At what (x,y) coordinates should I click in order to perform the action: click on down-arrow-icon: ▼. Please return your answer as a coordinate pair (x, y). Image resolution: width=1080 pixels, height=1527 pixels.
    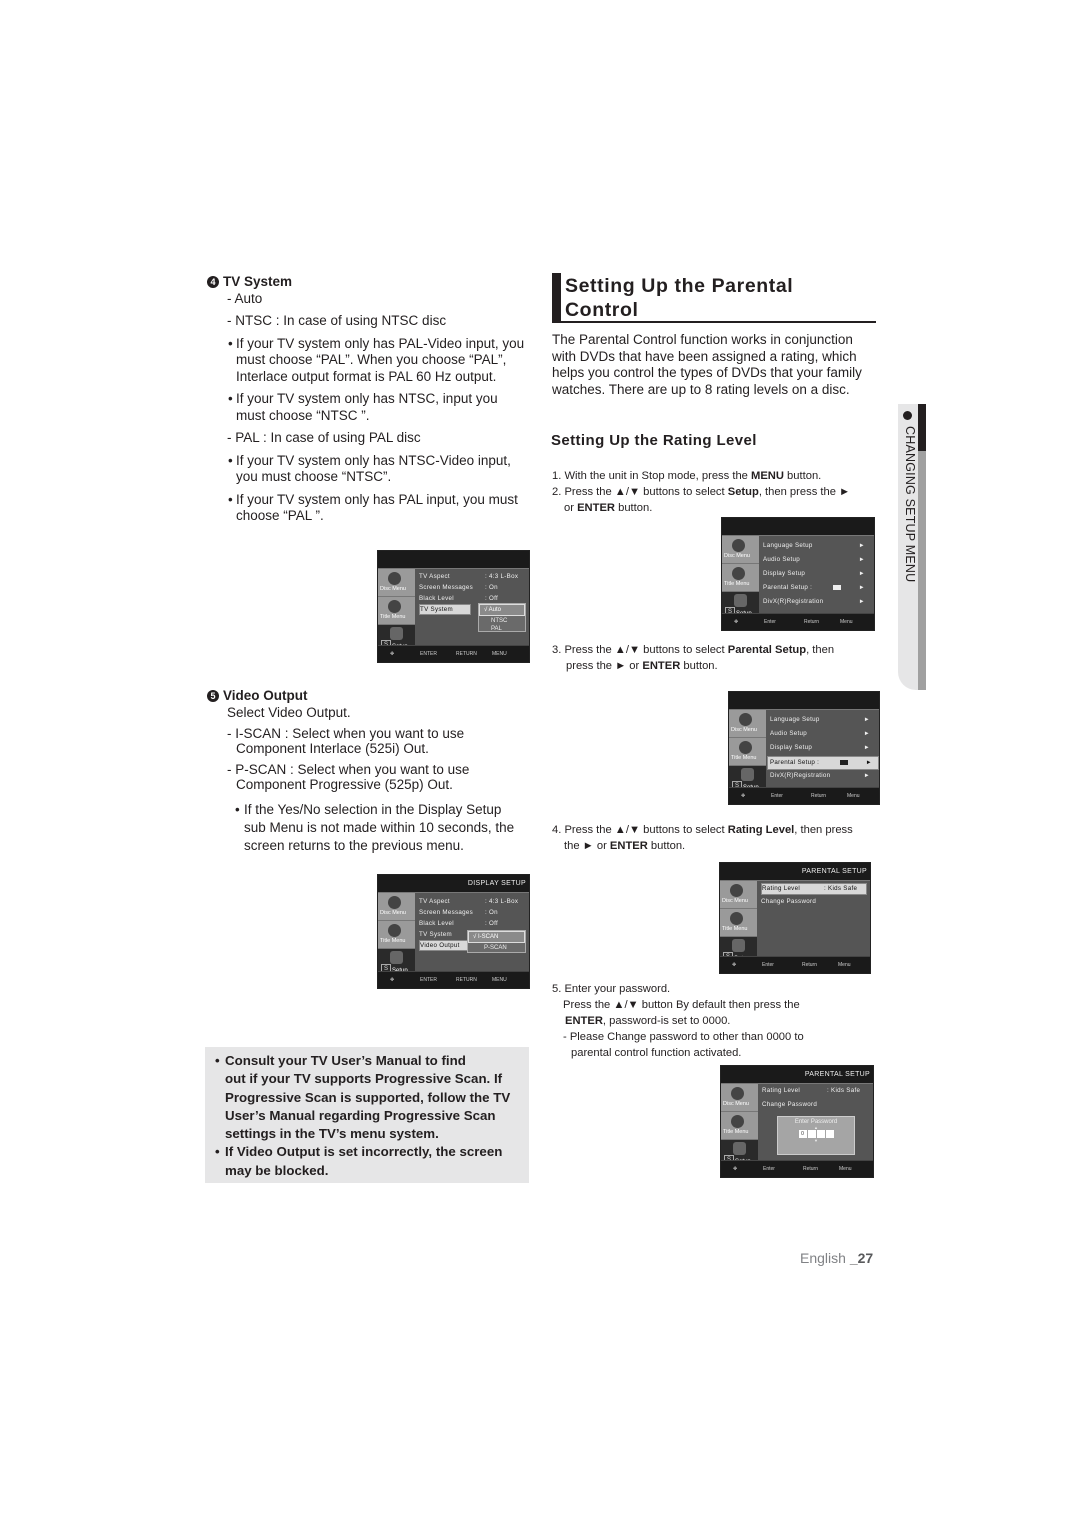
    Looking at the image, I should click on (816, 1140).